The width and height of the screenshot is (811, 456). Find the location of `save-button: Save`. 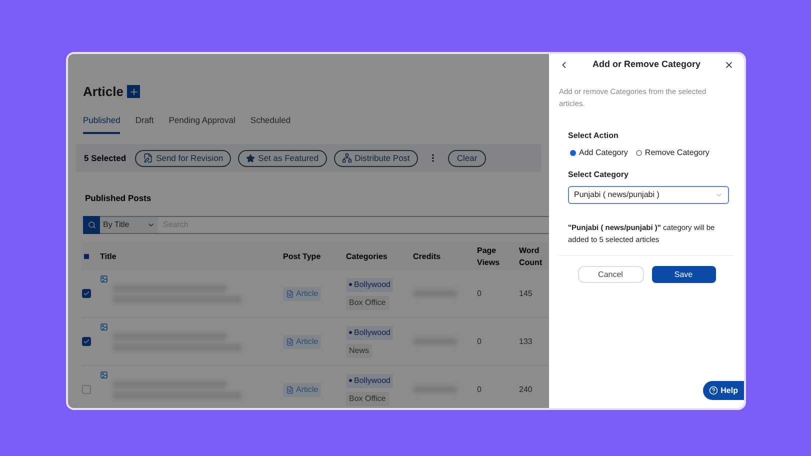

save-button: Save is located at coordinates (684, 274).